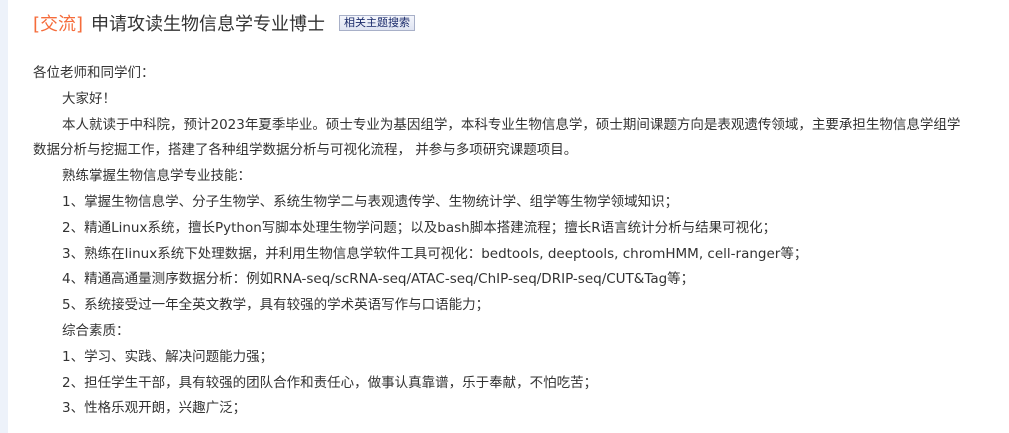 Image resolution: width=1009 pixels, height=433 pixels. What do you see at coordinates (96, 330) in the screenshot?
I see `qualities-heading: 综合素质：` at bounding box center [96, 330].